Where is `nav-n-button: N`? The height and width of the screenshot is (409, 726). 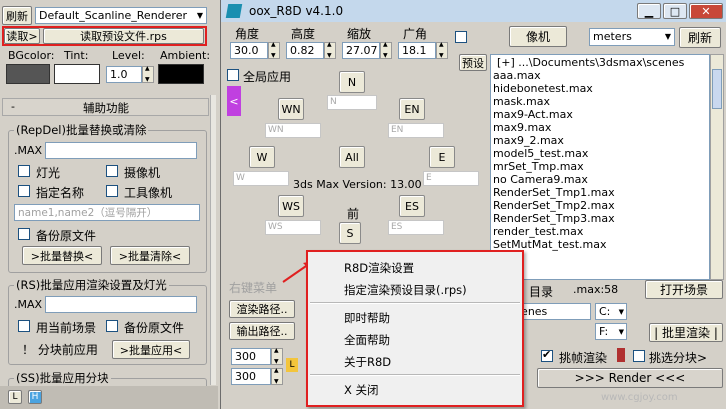
nav-n-button: N is located at coordinates (352, 82).